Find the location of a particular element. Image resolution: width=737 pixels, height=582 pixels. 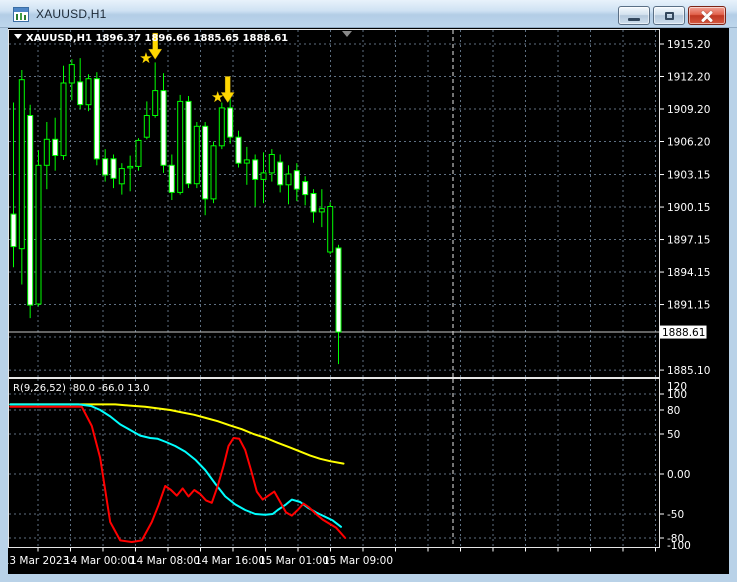

current-price-label: 1888.61 is located at coordinates (683, 333).